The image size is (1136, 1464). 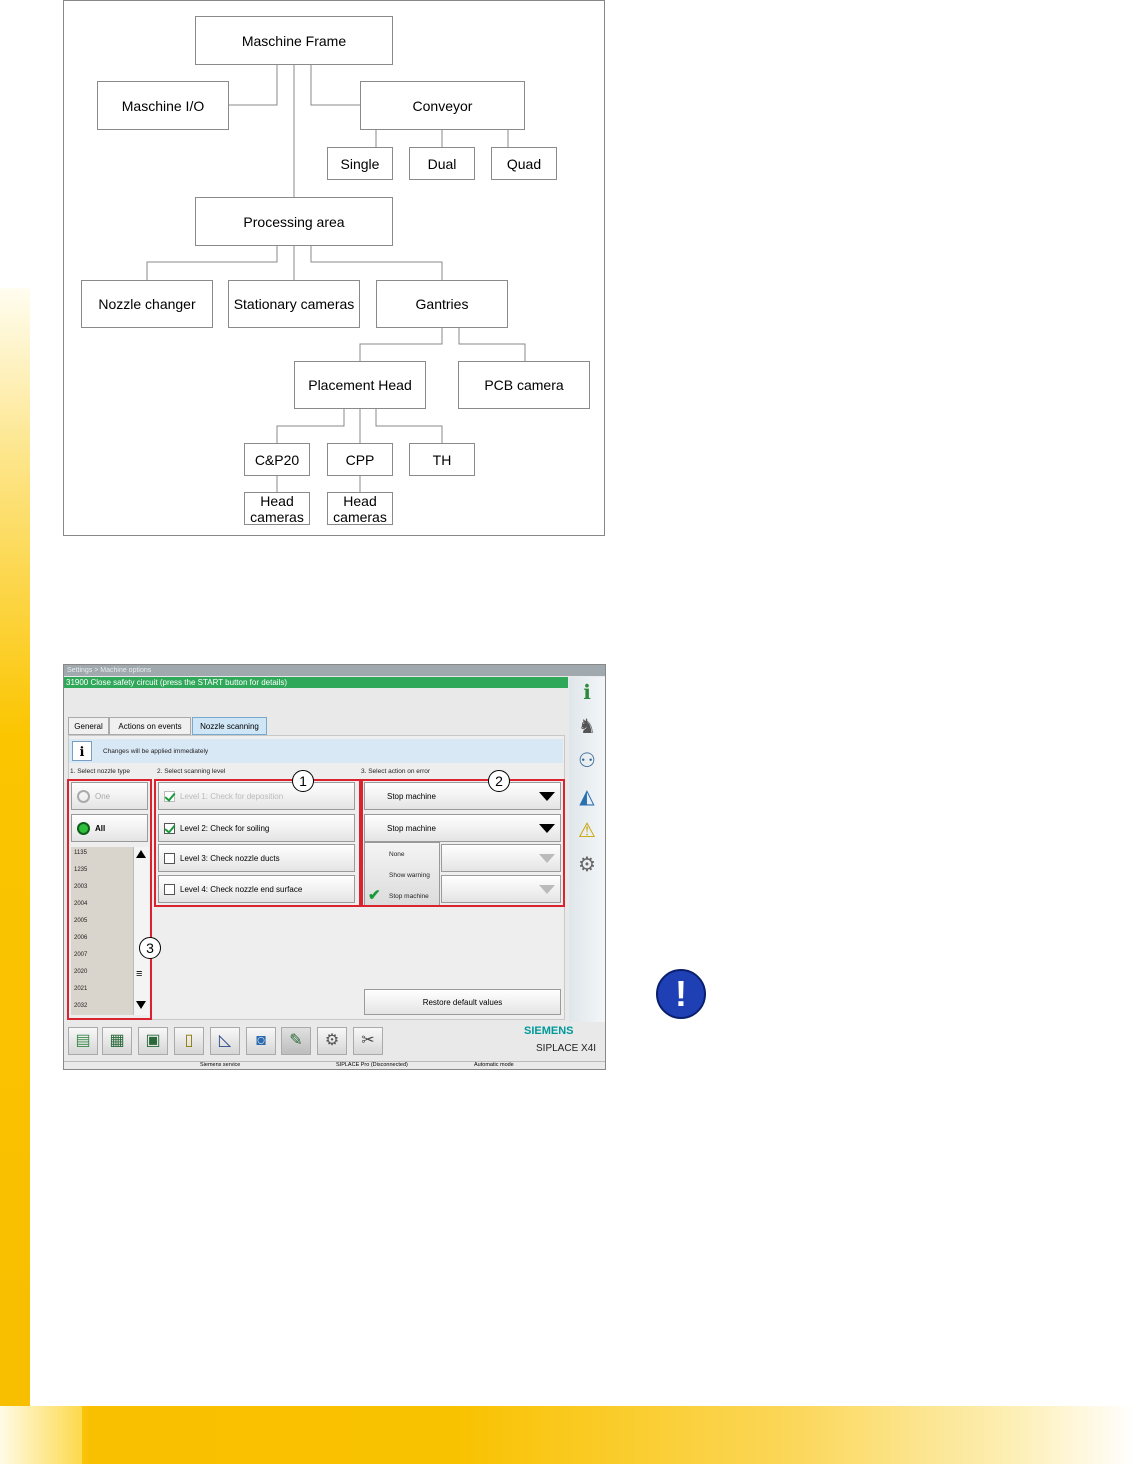 What do you see at coordinates (587, 727) in the screenshot?
I see `operator-icon: ♞` at bounding box center [587, 727].